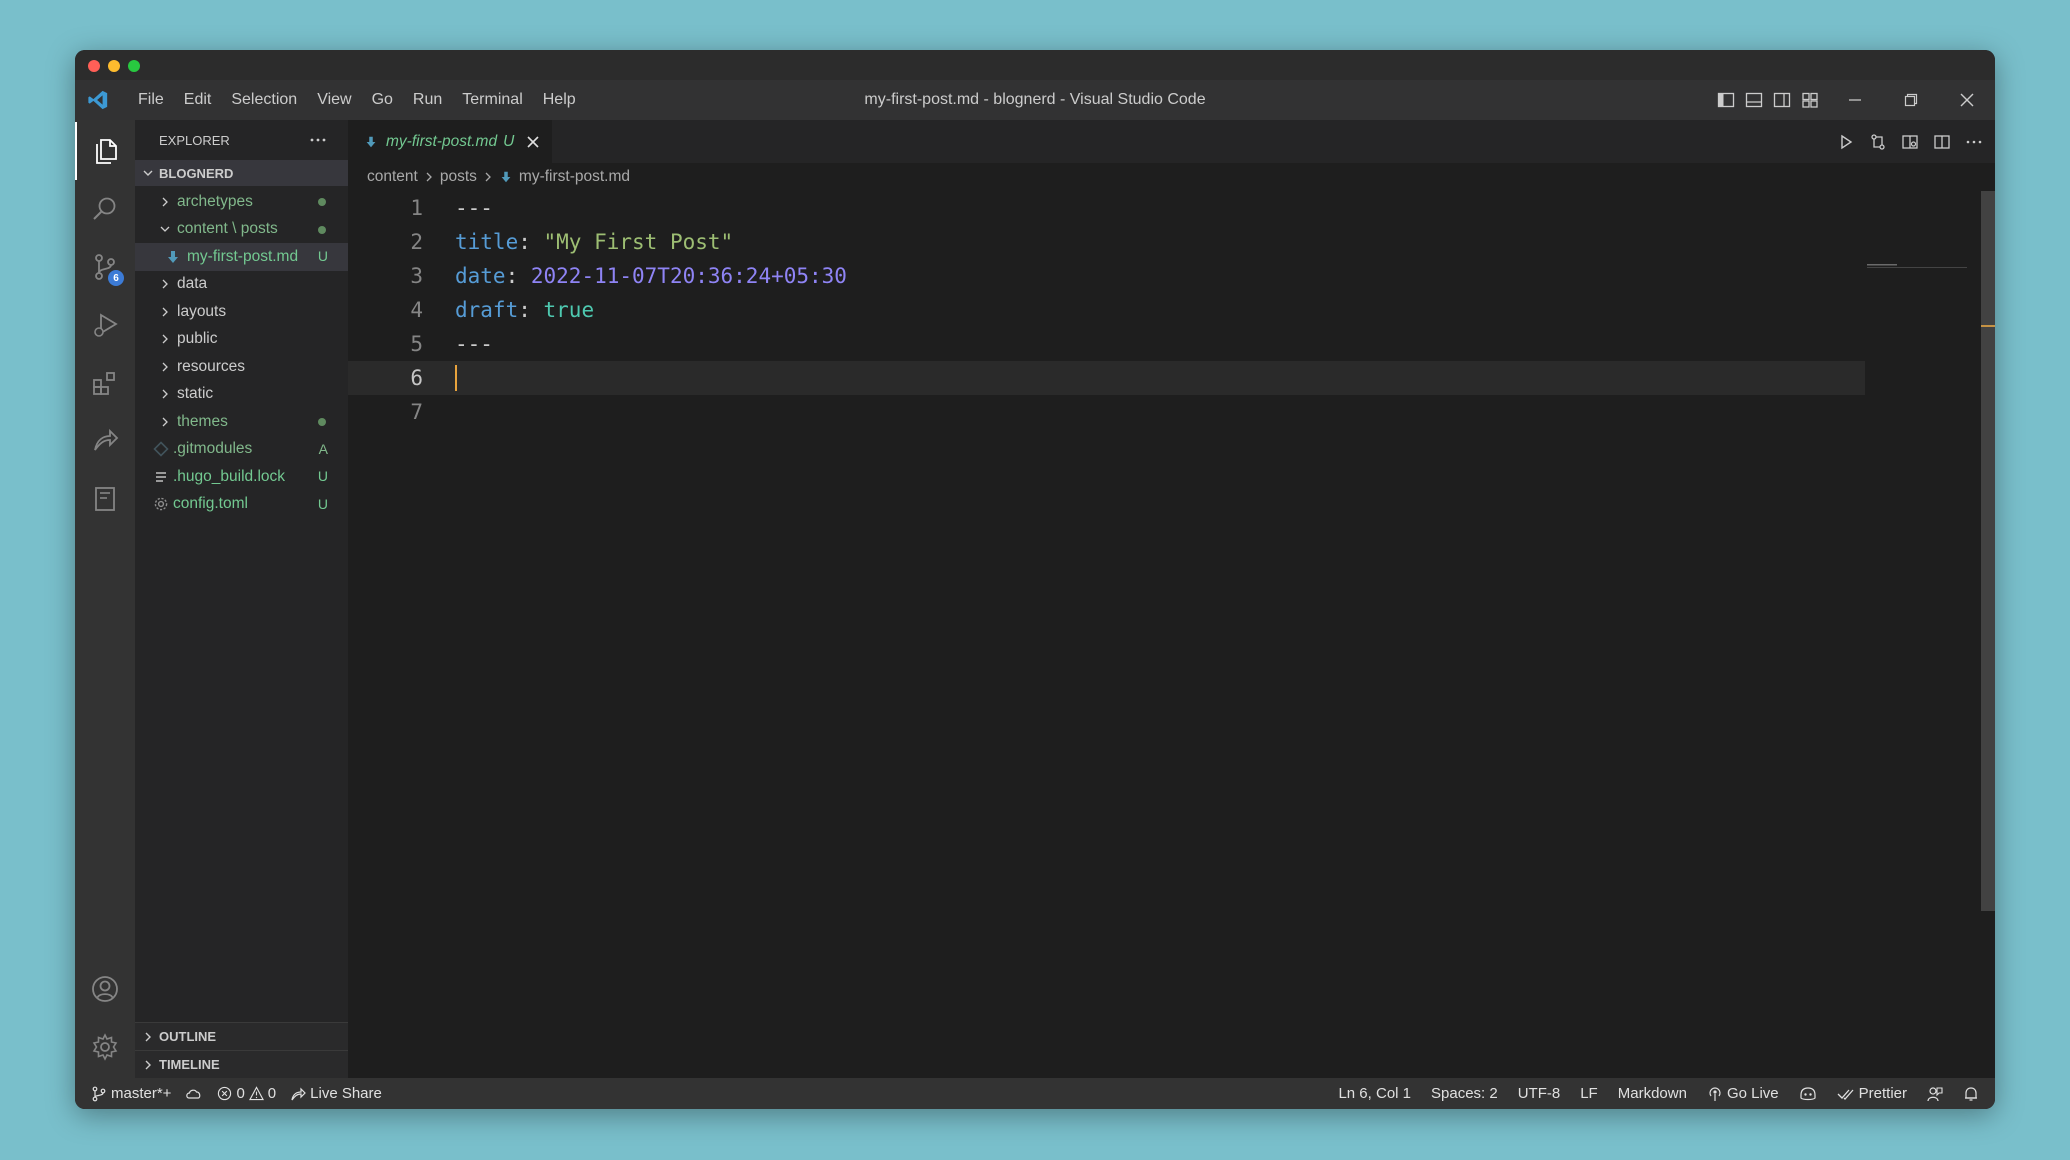  What do you see at coordinates (241, 422) in the screenshot?
I see `tree-item-themes: themes` at bounding box center [241, 422].